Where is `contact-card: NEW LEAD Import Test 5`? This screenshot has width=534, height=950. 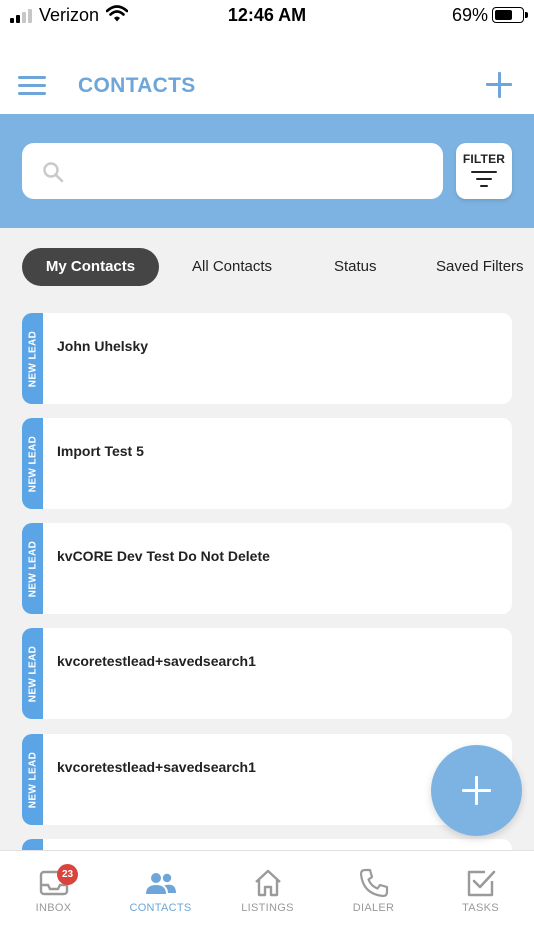 contact-card: NEW LEAD Import Test 5 is located at coordinates (267, 463).